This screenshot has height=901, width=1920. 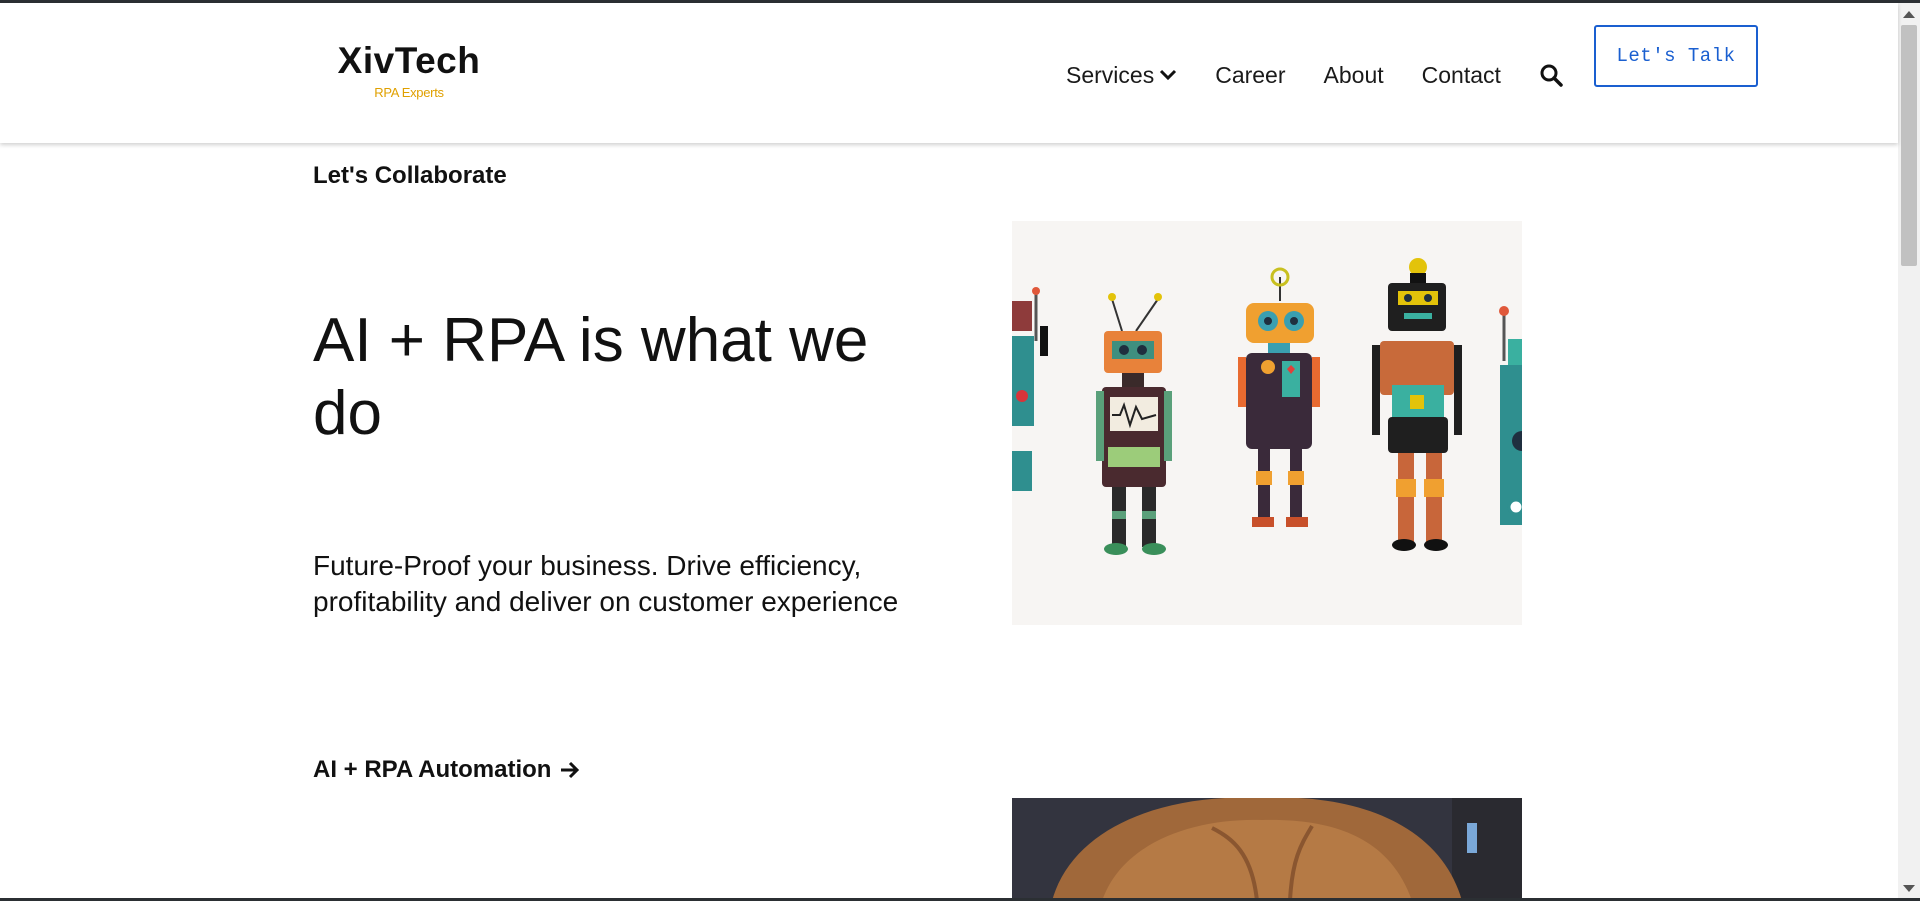 What do you see at coordinates (1267, 849) in the screenshot?
I see `person-photo` at bounding box center [1267, 849].